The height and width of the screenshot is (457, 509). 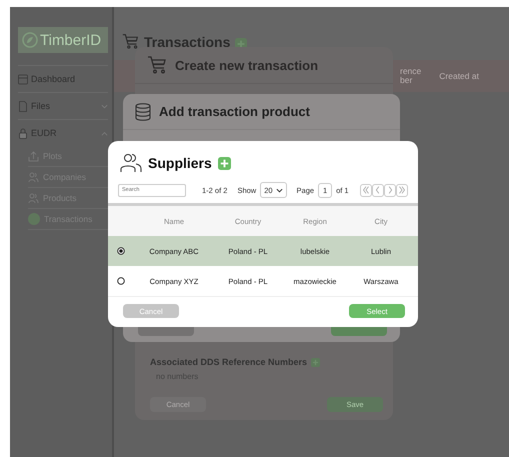 I want to click on section-title: Associated DDS Reference Numbers, so click(x=229, y=362).